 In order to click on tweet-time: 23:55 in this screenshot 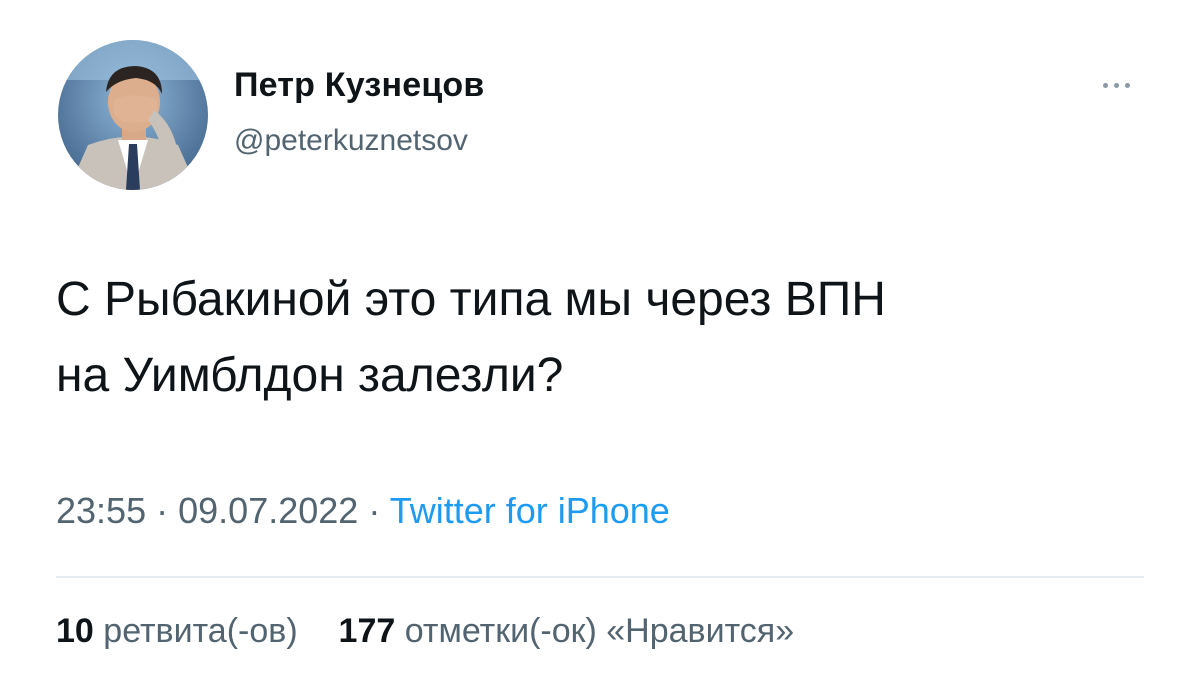, I will do `click(101, 510)`.